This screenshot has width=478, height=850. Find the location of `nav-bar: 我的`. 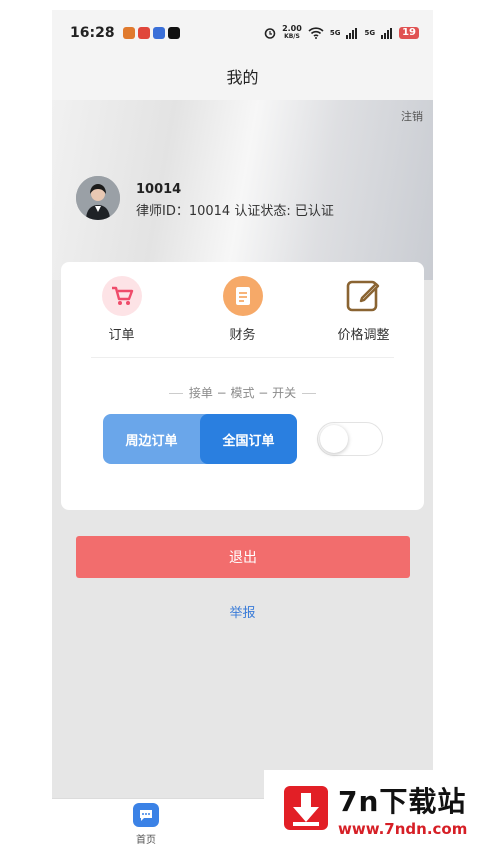

nav-bar: 我的 is located at coordinates (242, 78).